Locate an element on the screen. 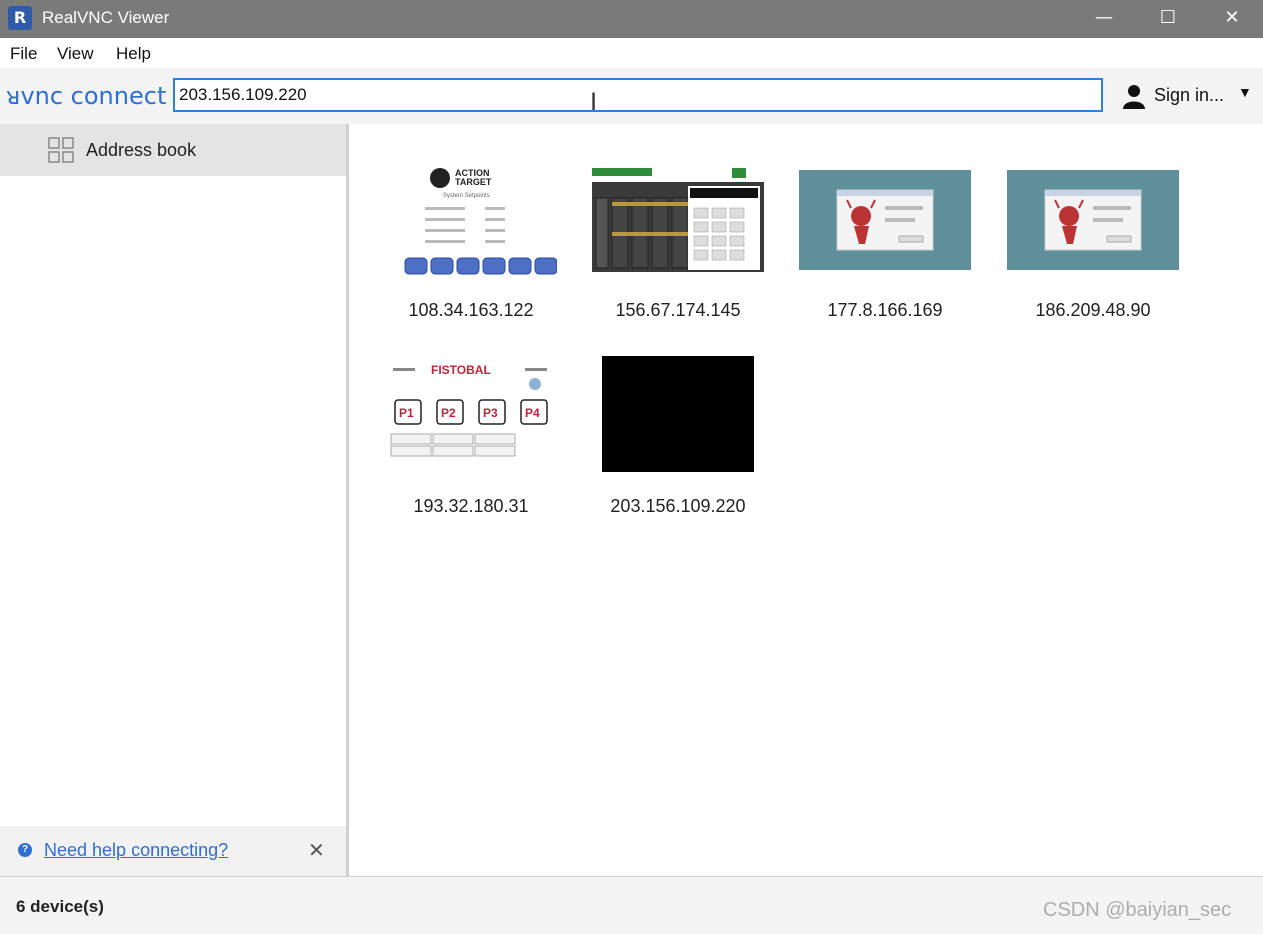  device-address: 156.67.174.145 is located at coordinates (678, 310).